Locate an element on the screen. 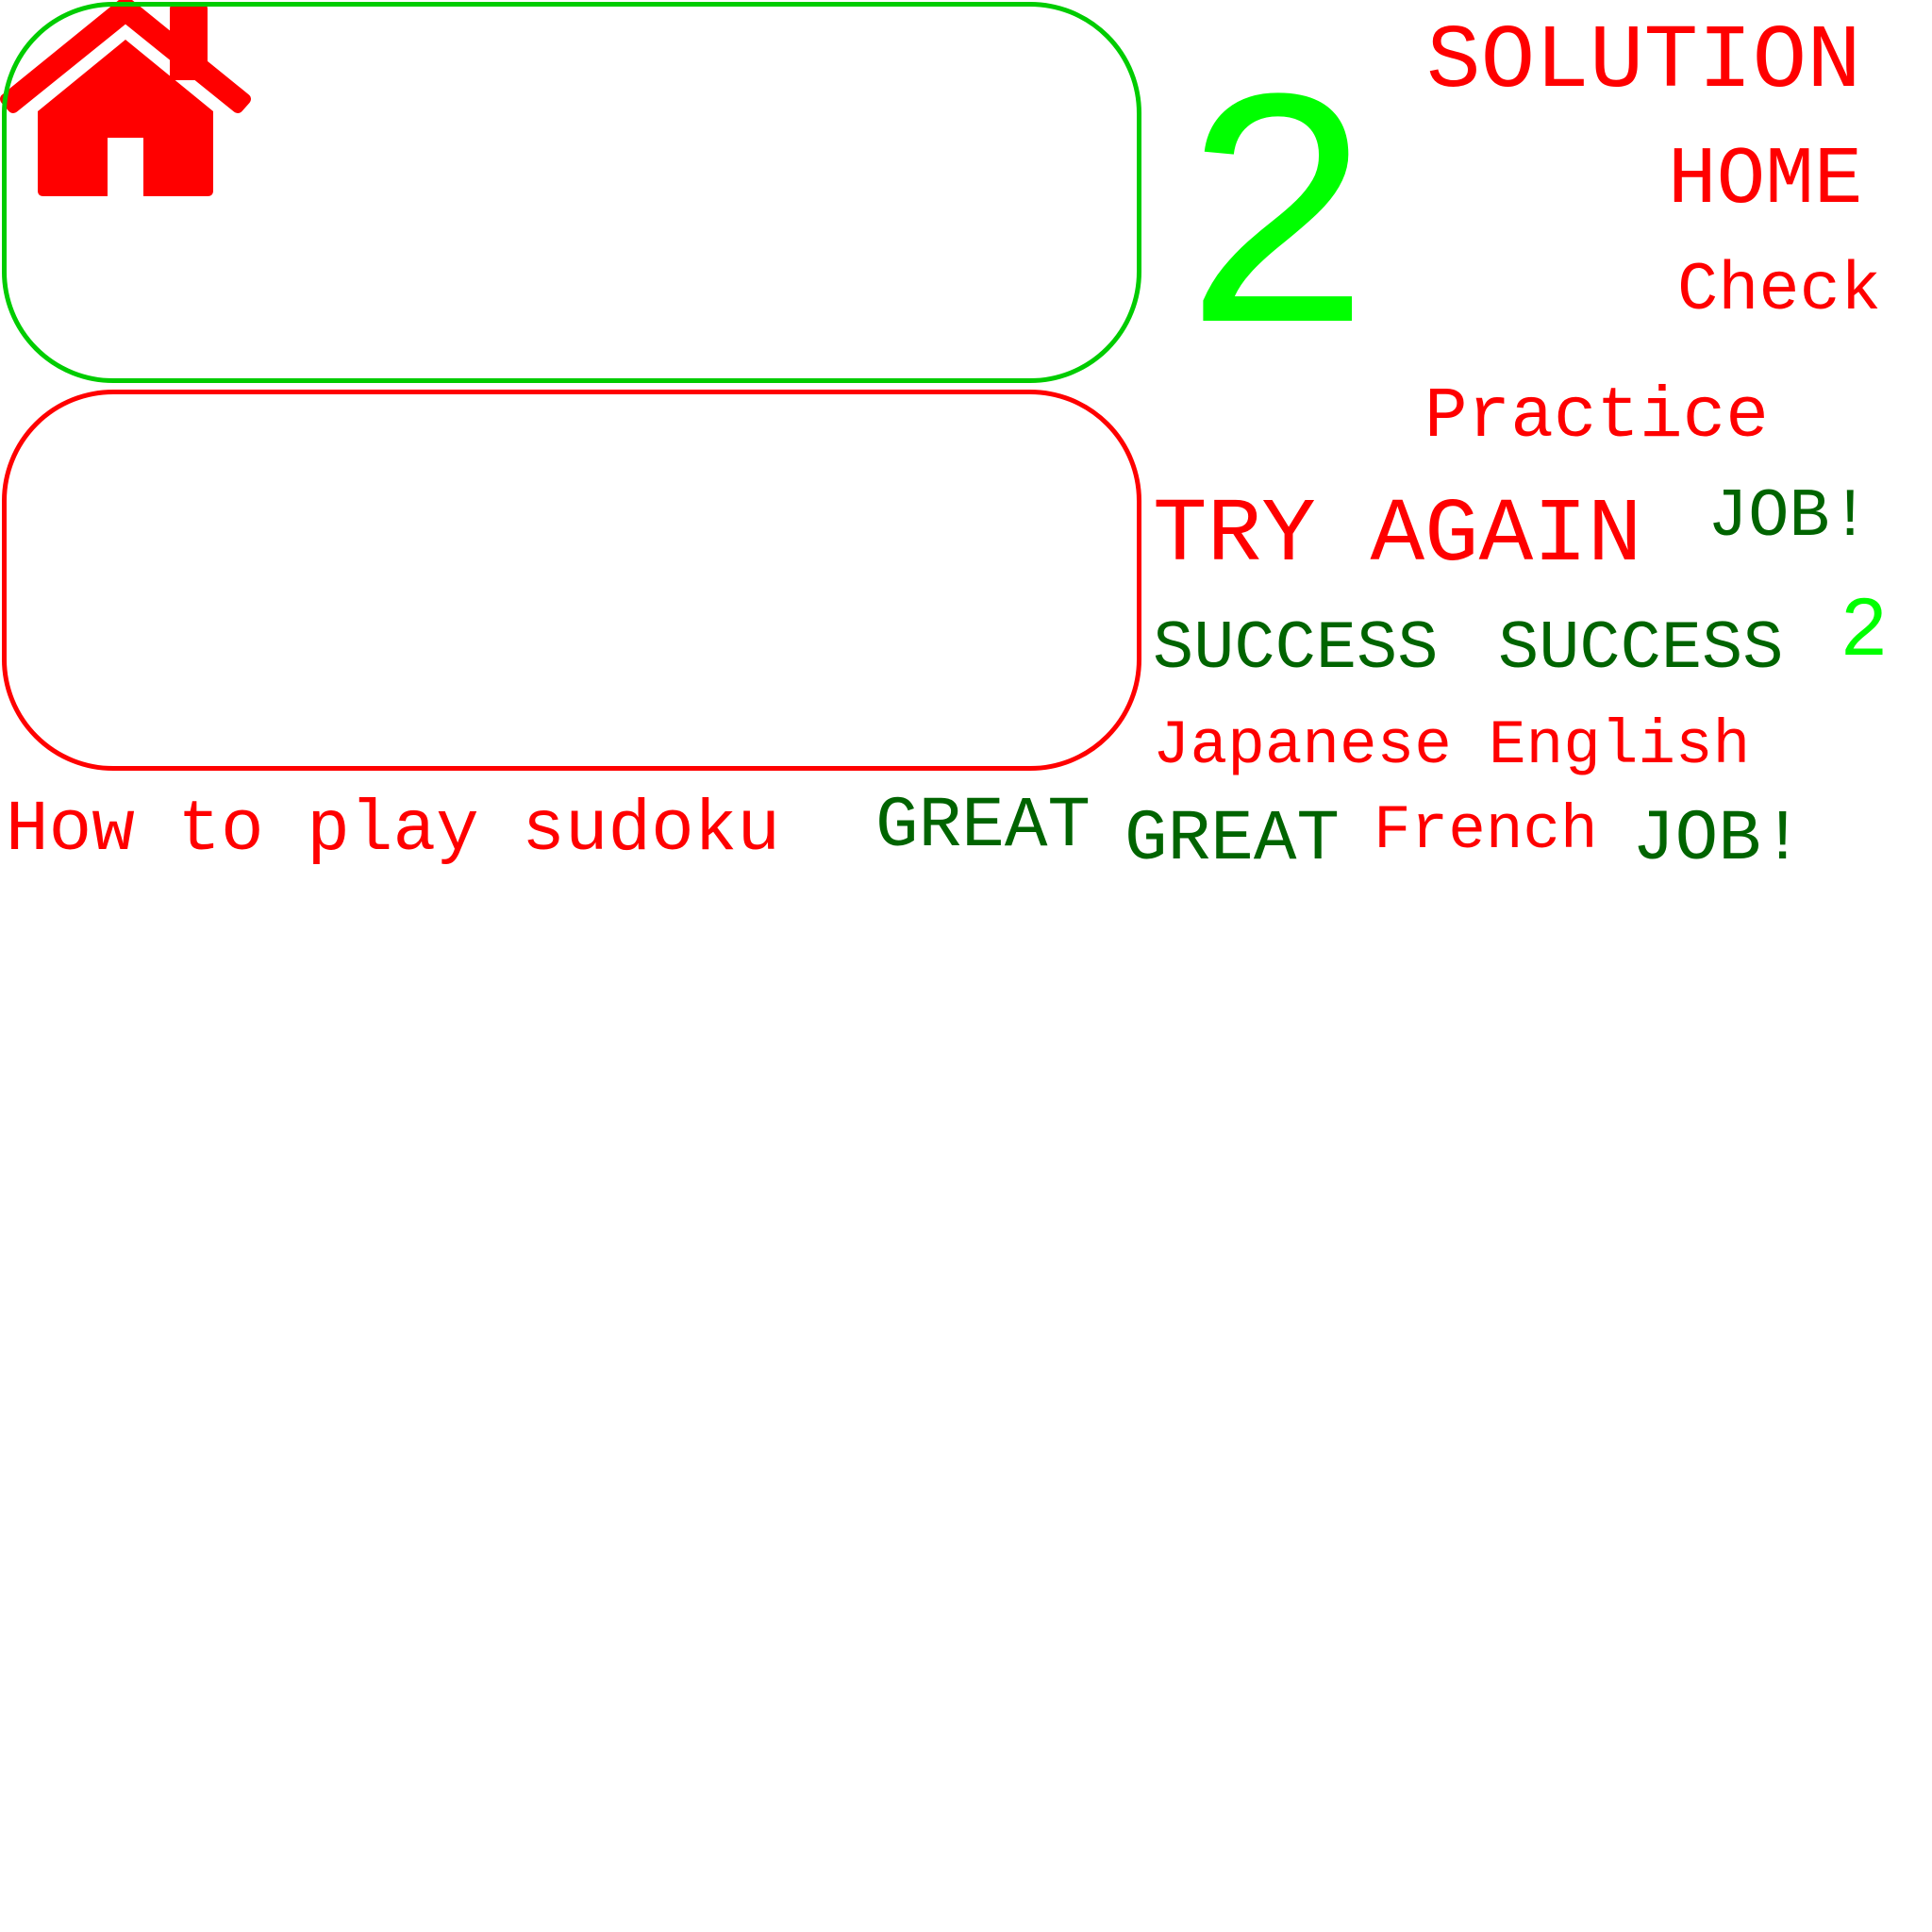 The width and height of the screenshot is (1932, 1932). small-number-two: 2 is located at coordinates (1864, 627).